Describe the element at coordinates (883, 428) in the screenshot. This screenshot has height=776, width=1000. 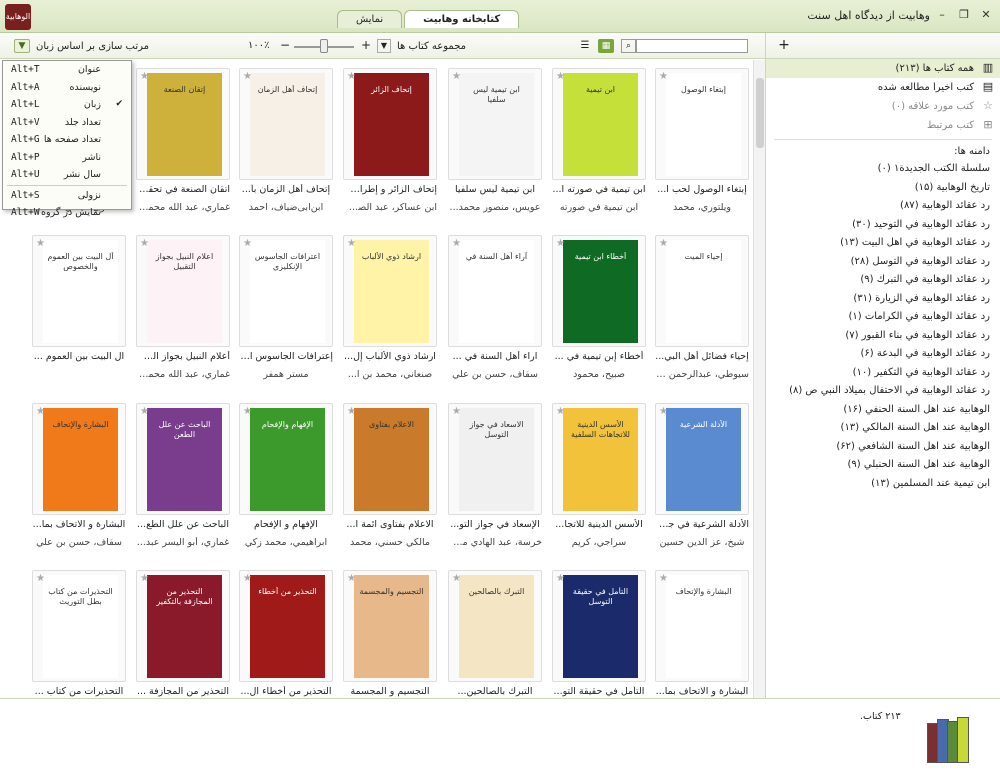
I see `tag-item: الوهابية عند اهل السنة المالكي (۱۳)` at that location.